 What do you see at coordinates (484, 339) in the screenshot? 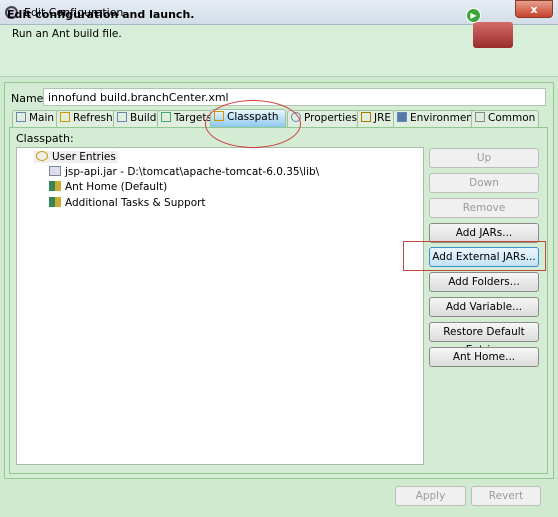
I see `restore-default-entries-button: Restore Default Entries` at bounding box center [484, 339].